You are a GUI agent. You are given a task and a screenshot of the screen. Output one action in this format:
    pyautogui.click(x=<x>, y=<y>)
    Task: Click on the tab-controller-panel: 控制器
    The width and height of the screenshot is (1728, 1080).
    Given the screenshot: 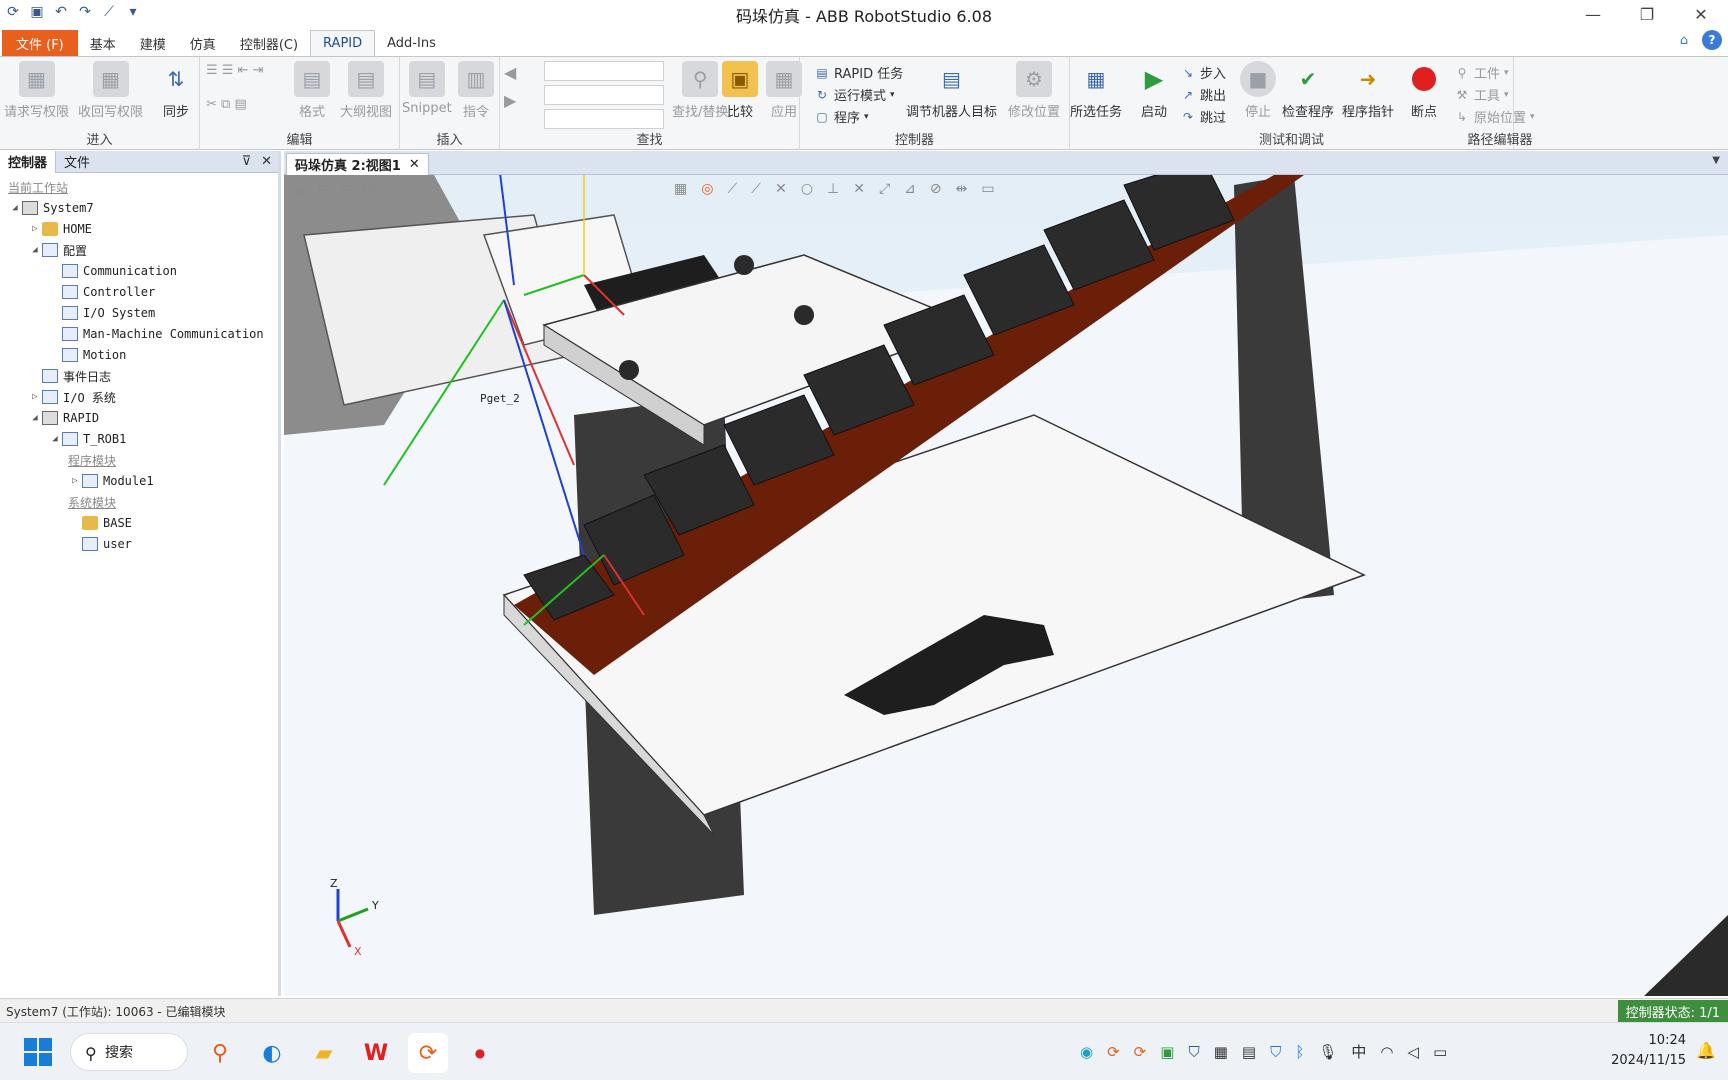 What is the action you would take?
    pyautogui.click(x=28, y=161)
    